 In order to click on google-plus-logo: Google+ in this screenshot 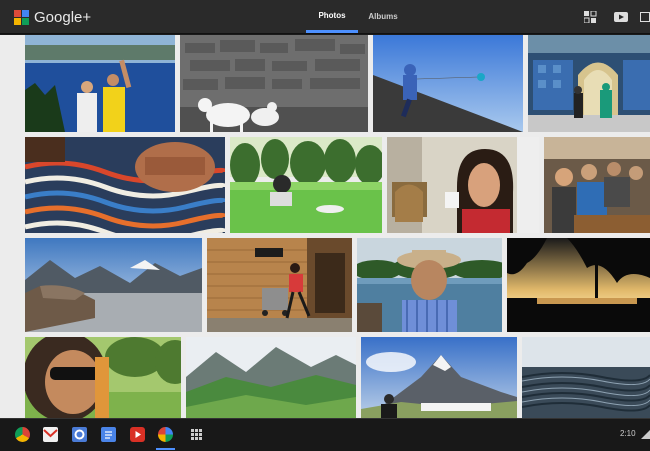, I will do `click(52, 17)`.